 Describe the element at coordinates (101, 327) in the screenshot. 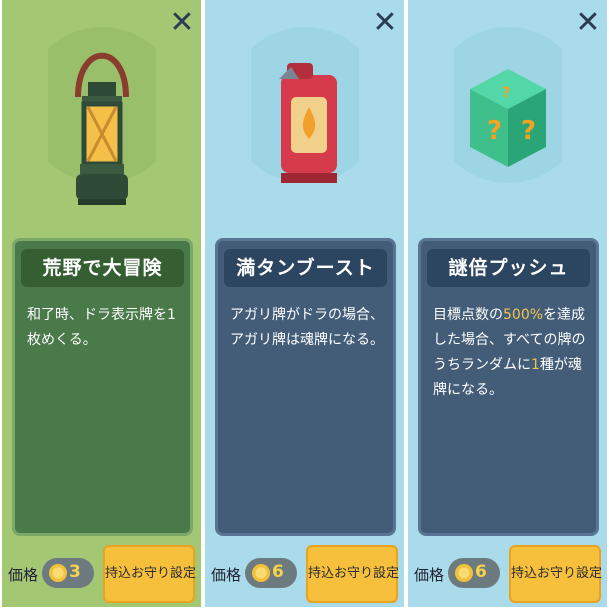

I see `card-description: 和了時、ドラ表示牌を1枚めくる。` at that location.